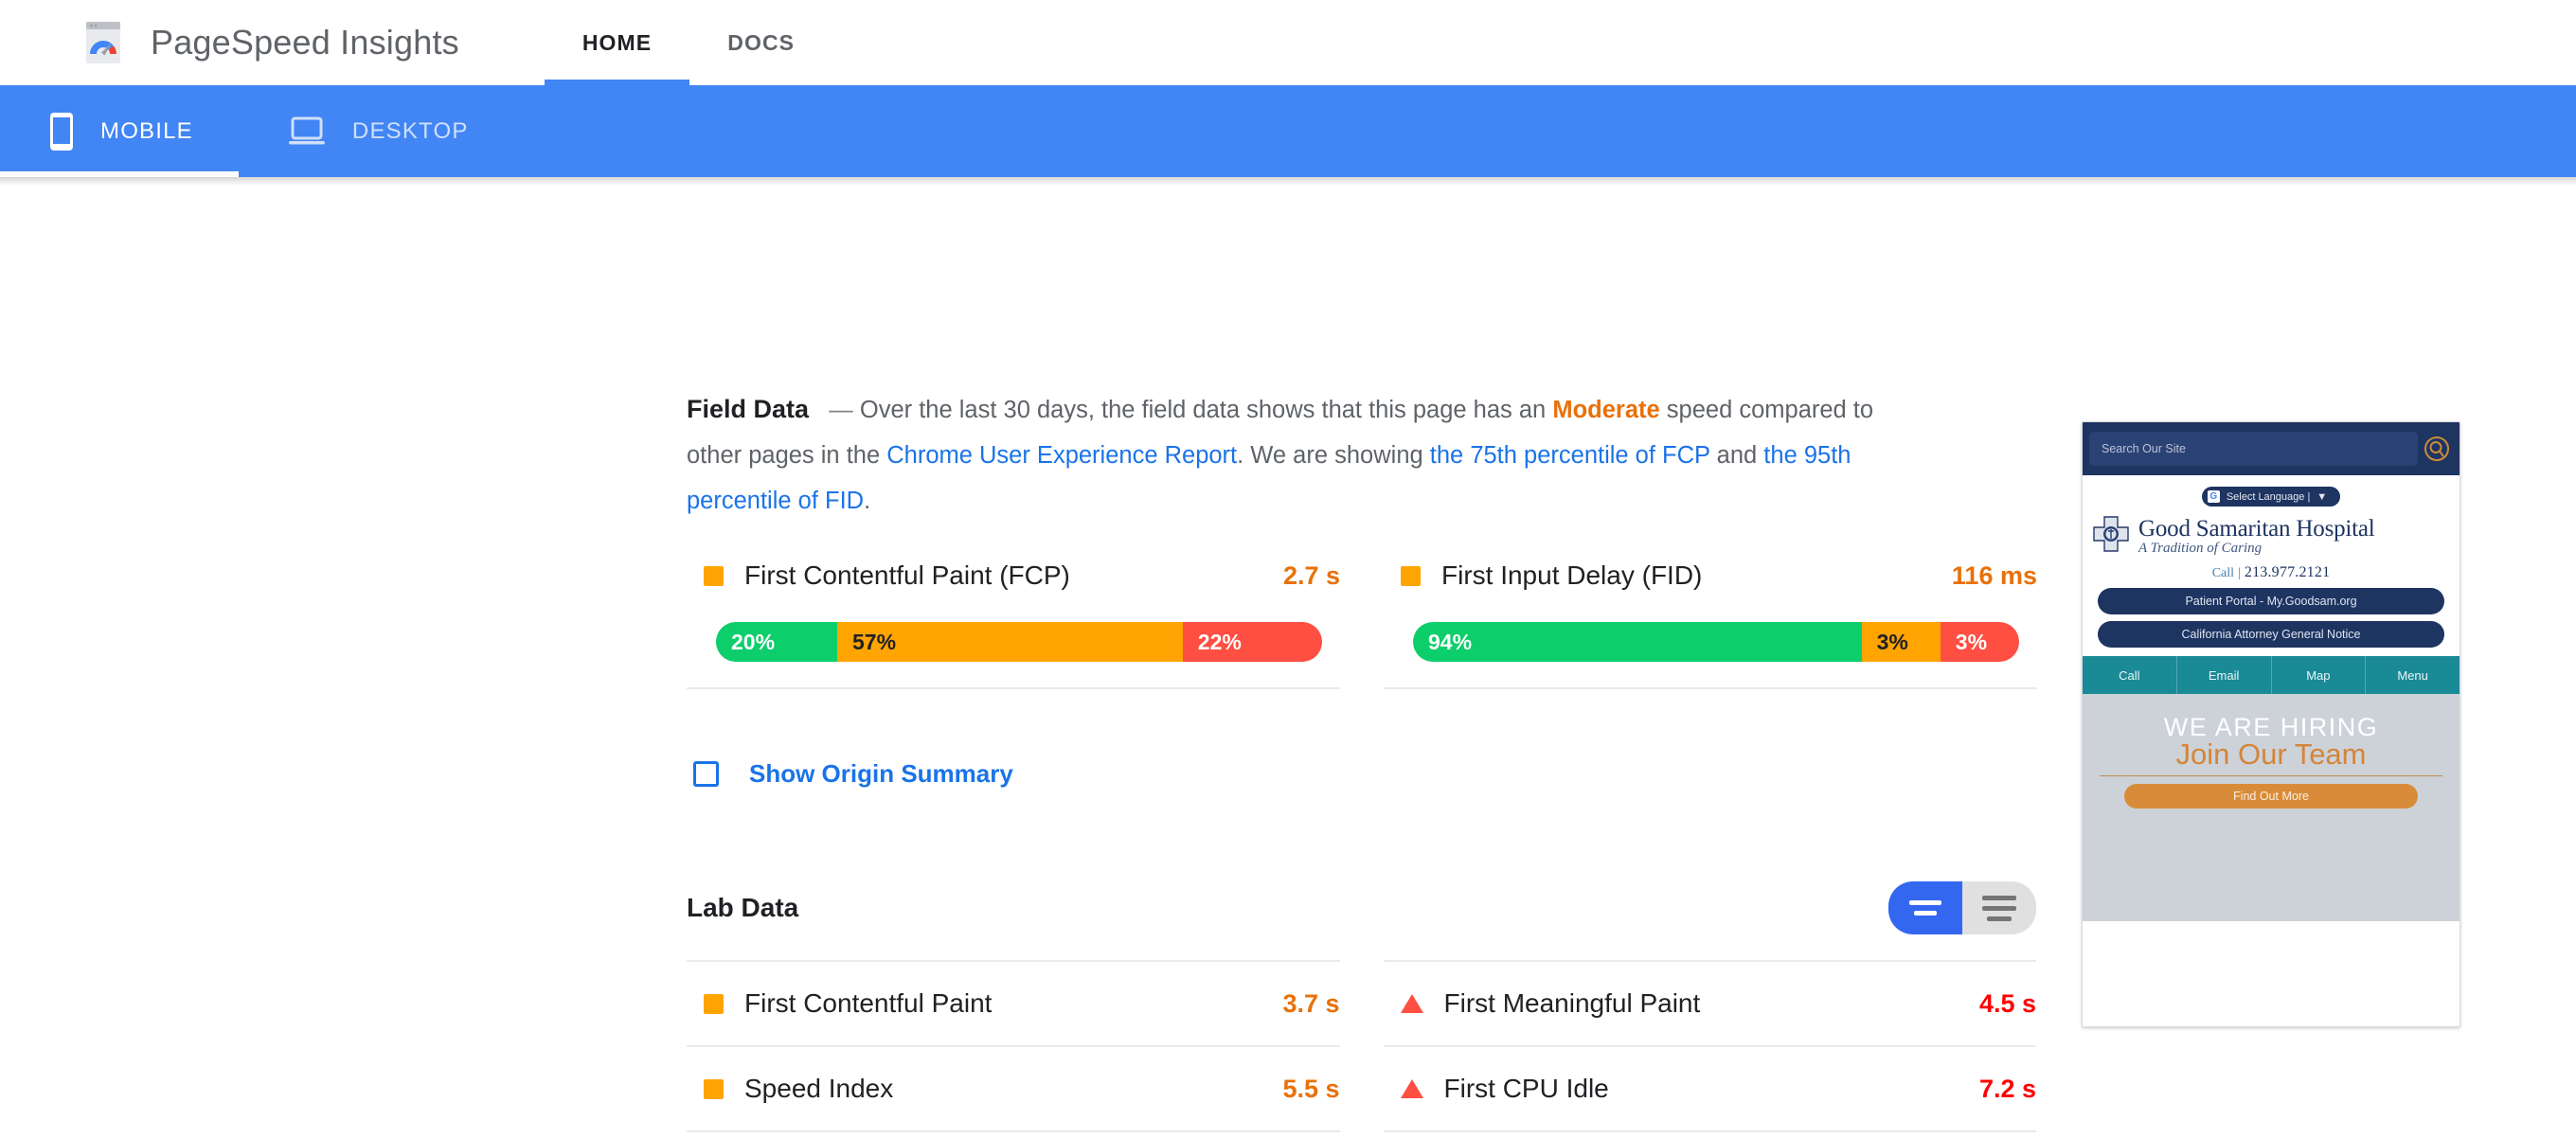  I want to click on show-origin-summary-row: Show Origin Summary, so click(853, 774).